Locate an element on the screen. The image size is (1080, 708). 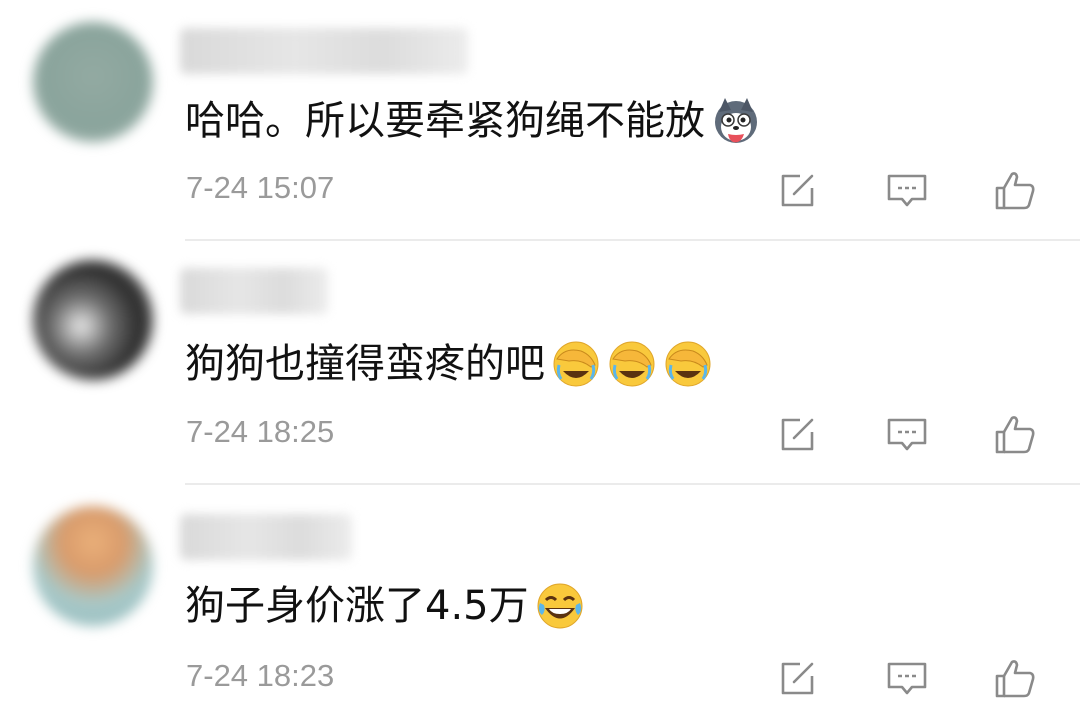
timestamp: 7-24 15:07 is located at coordinates (260, 187).